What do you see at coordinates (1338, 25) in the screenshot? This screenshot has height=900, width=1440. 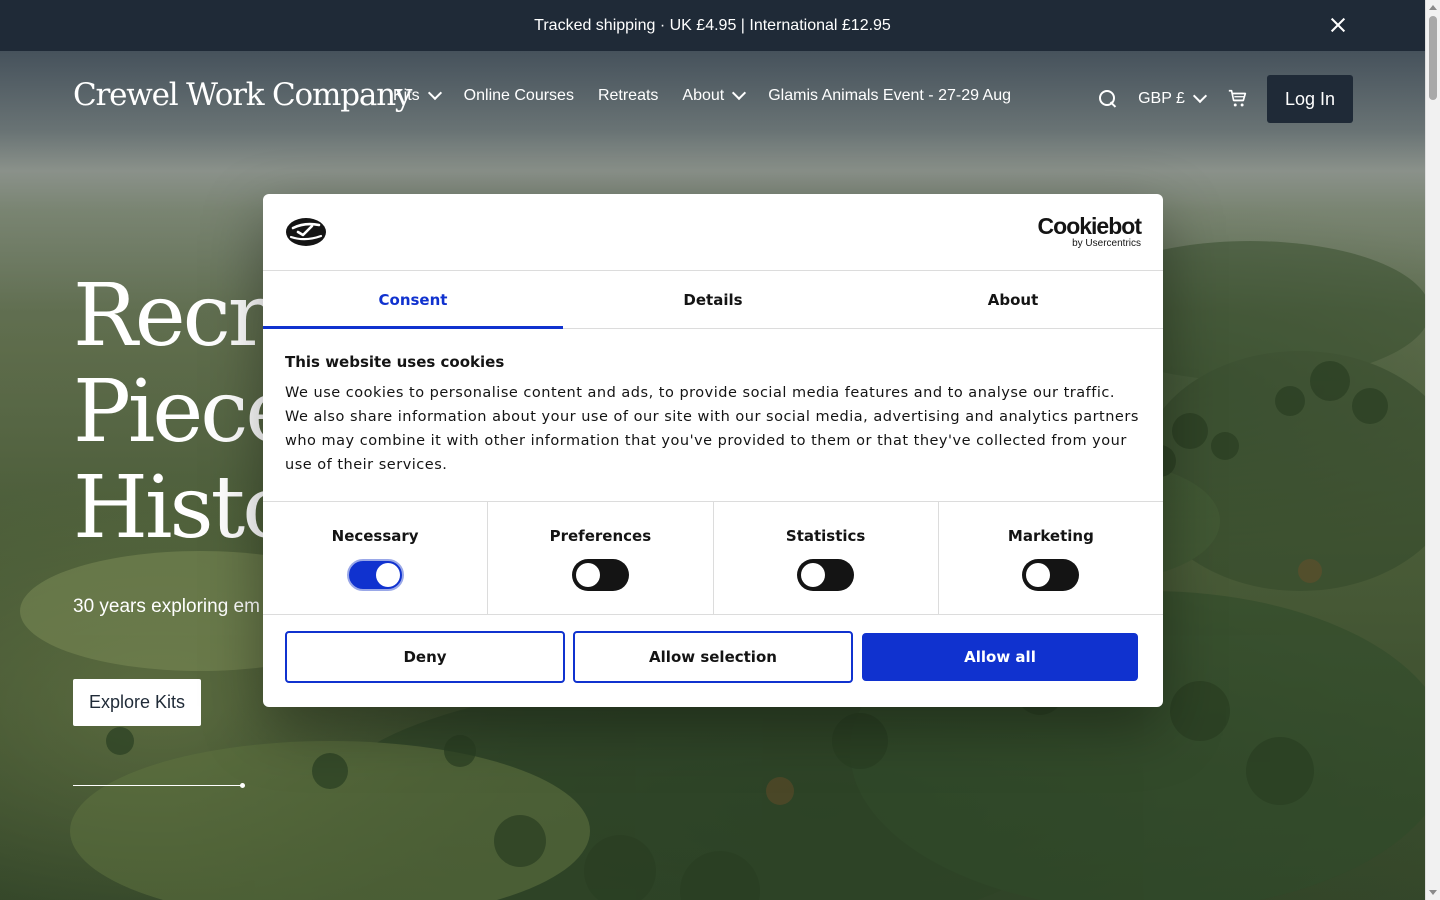 I see `close-icon` at bounding box center [1338, 25].